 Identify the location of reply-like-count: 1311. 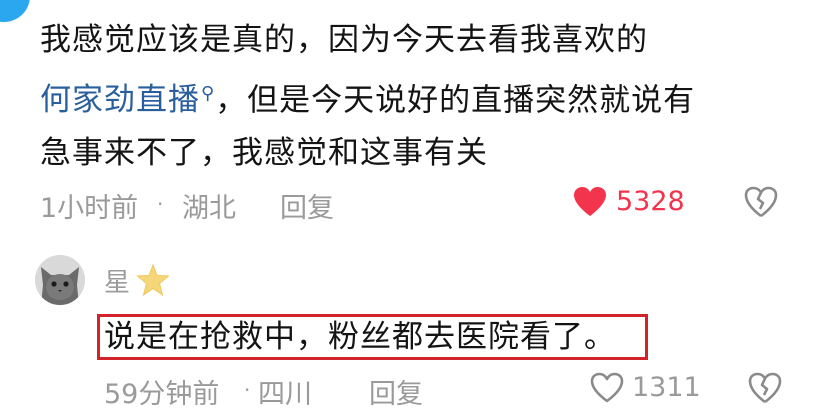
(666, 387).